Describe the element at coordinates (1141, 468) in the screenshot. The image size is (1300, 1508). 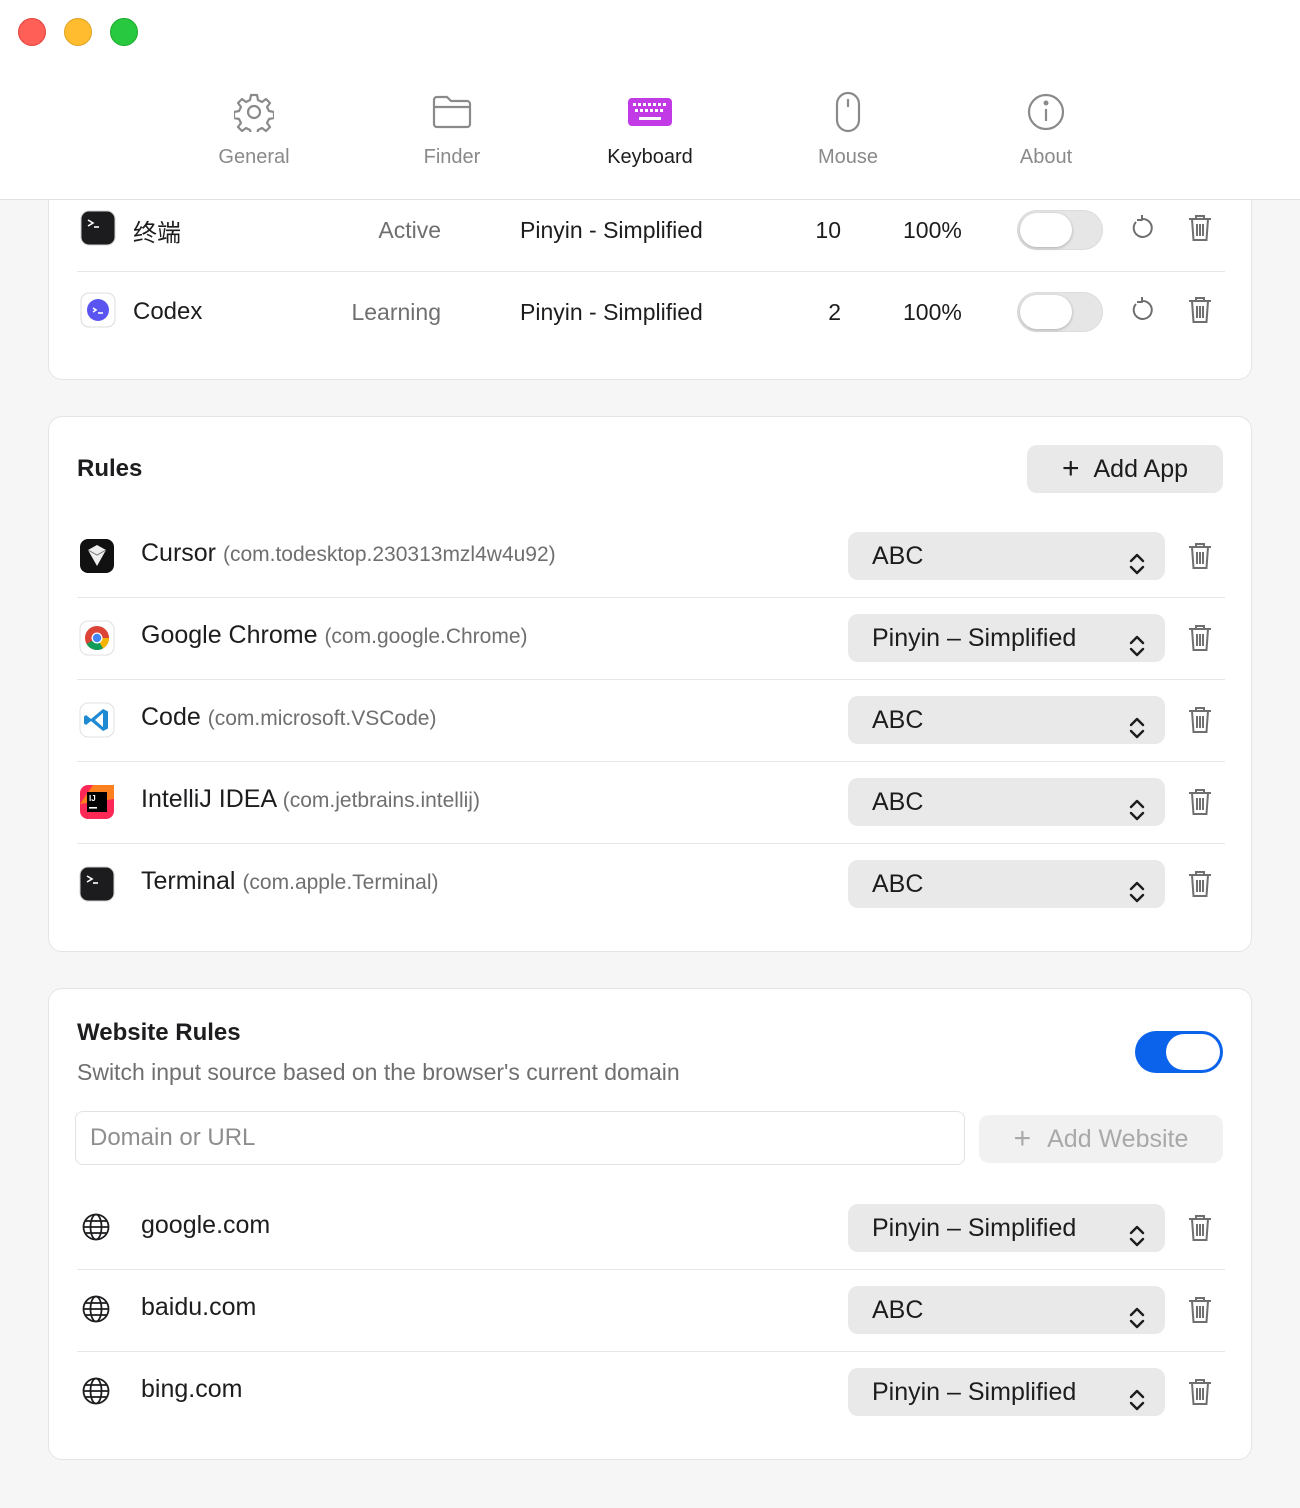
I see `add-app-label: Add App` at that location.